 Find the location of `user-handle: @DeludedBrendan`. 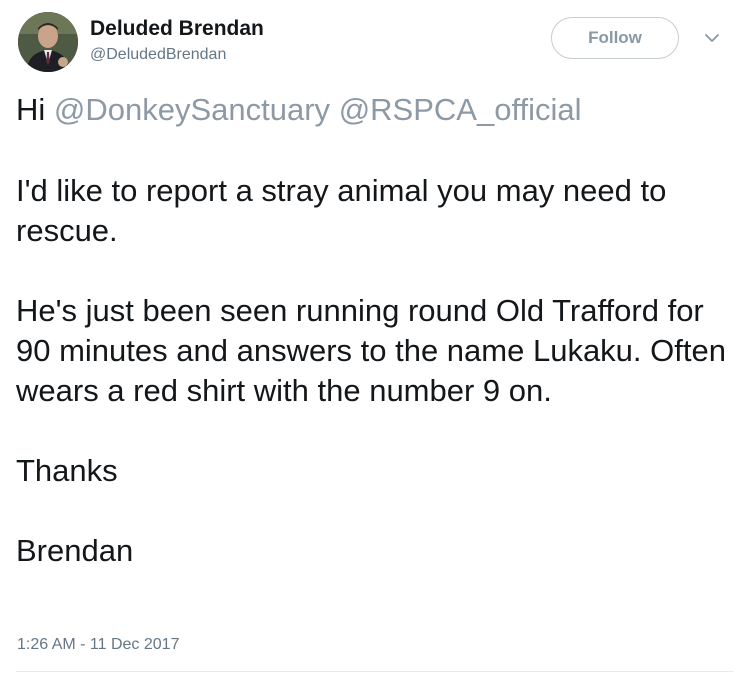

user-handle: @DeludedBrendan is located at coordinates (177, 55).